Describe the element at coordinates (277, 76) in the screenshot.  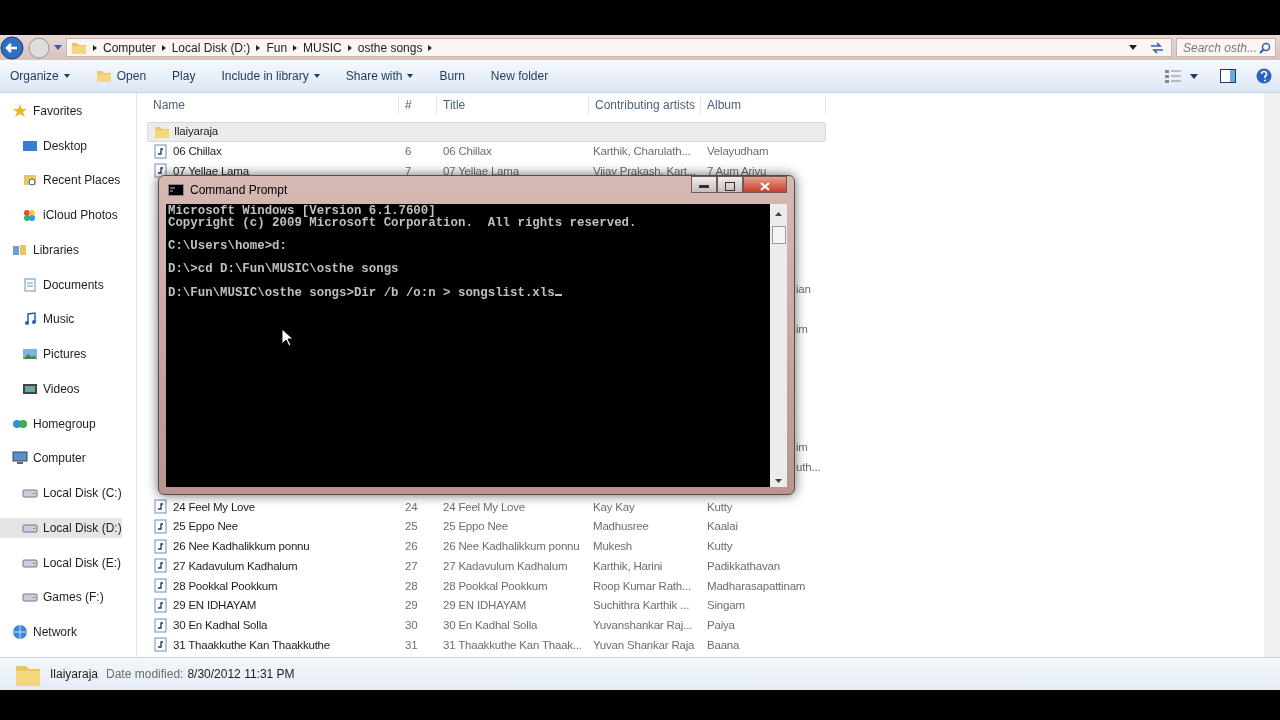
I see `toolbar-button: Include in library` at that location.